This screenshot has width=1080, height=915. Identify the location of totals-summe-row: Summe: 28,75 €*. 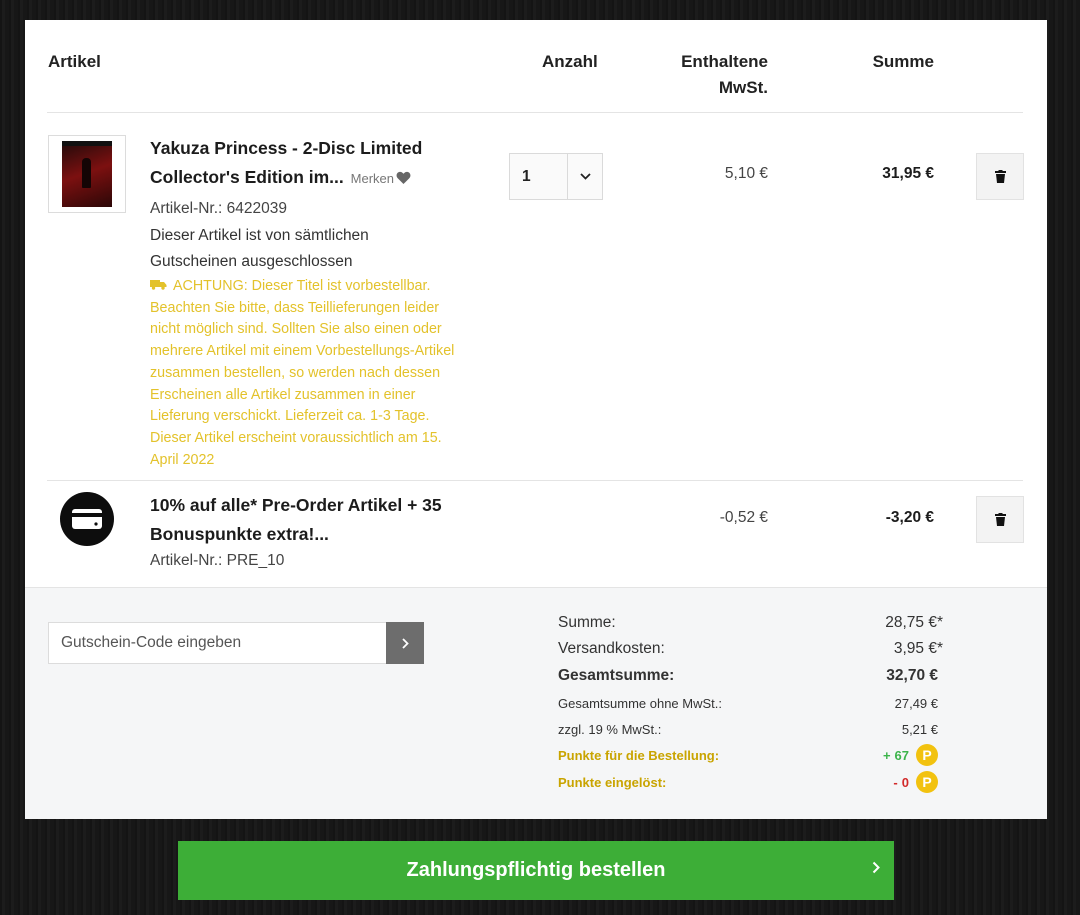
(750, 623).